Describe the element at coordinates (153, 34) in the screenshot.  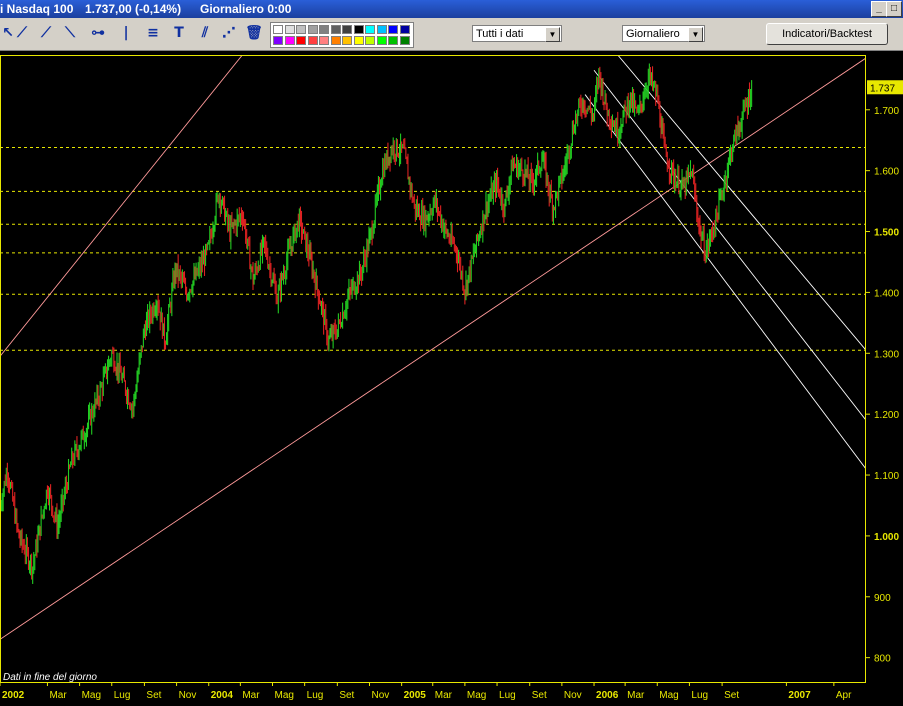
I see `fibonacci-icon: ≡` at that location.